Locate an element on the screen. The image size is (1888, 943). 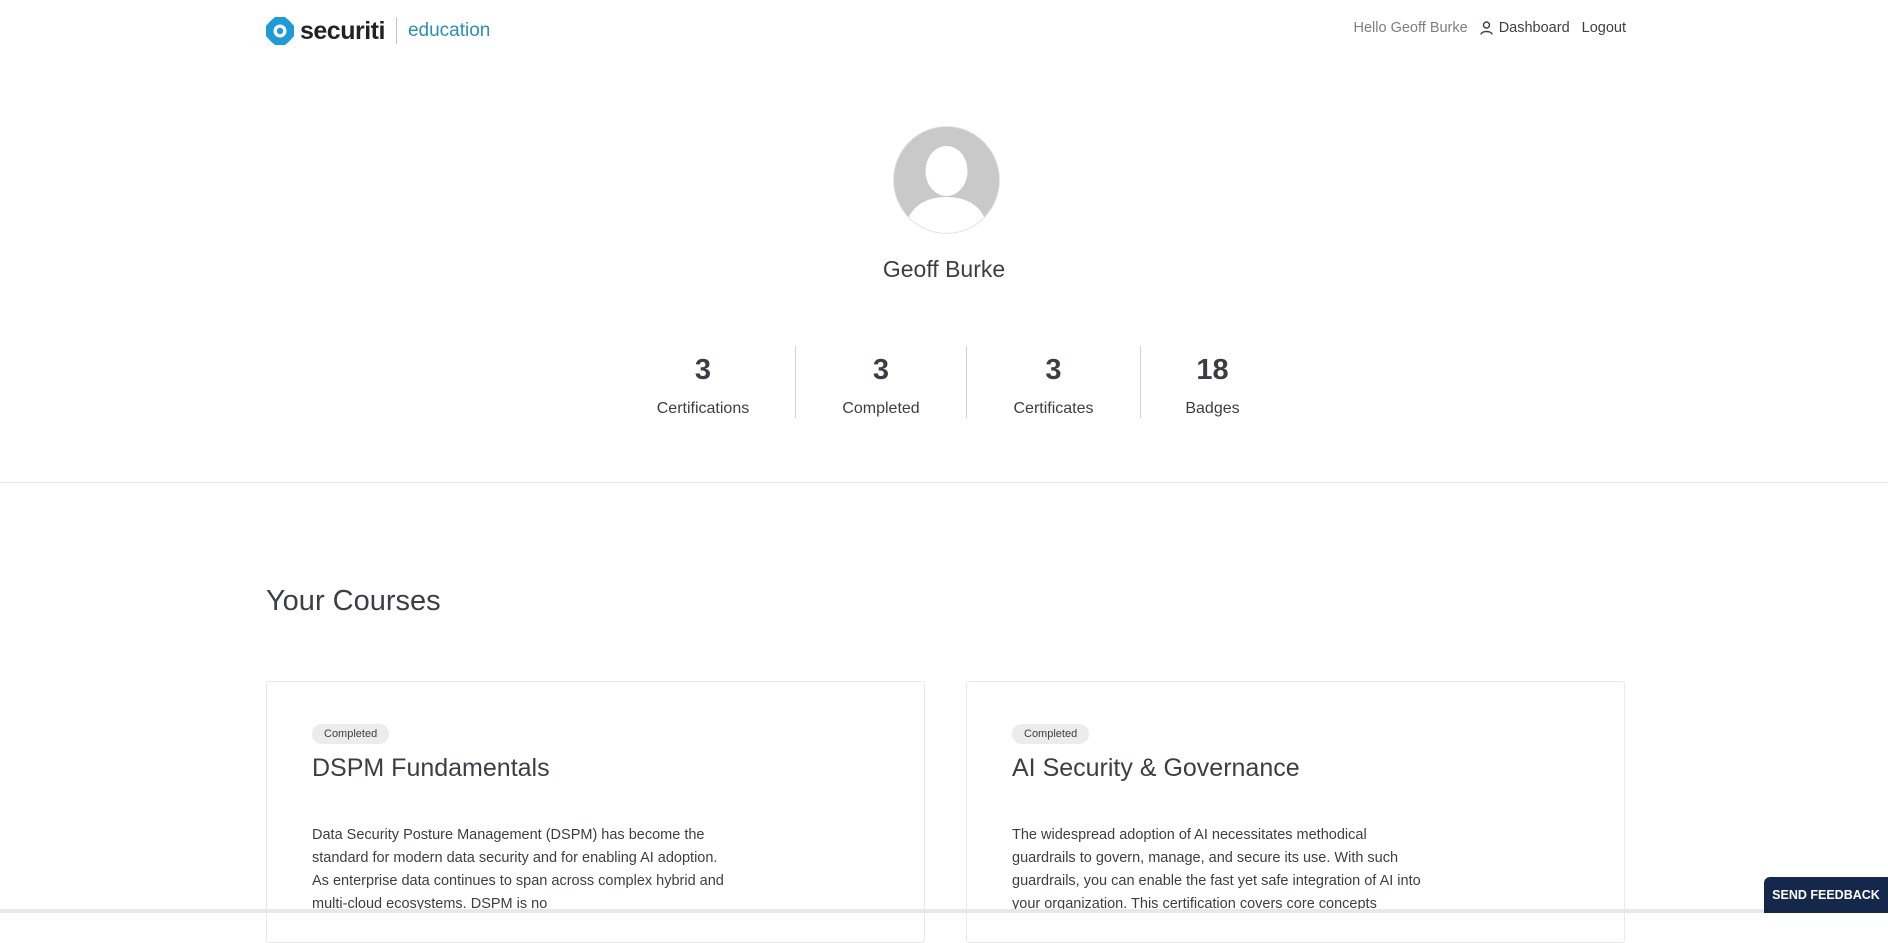
stat-label: Badges is located at coordinates (1212, 408).